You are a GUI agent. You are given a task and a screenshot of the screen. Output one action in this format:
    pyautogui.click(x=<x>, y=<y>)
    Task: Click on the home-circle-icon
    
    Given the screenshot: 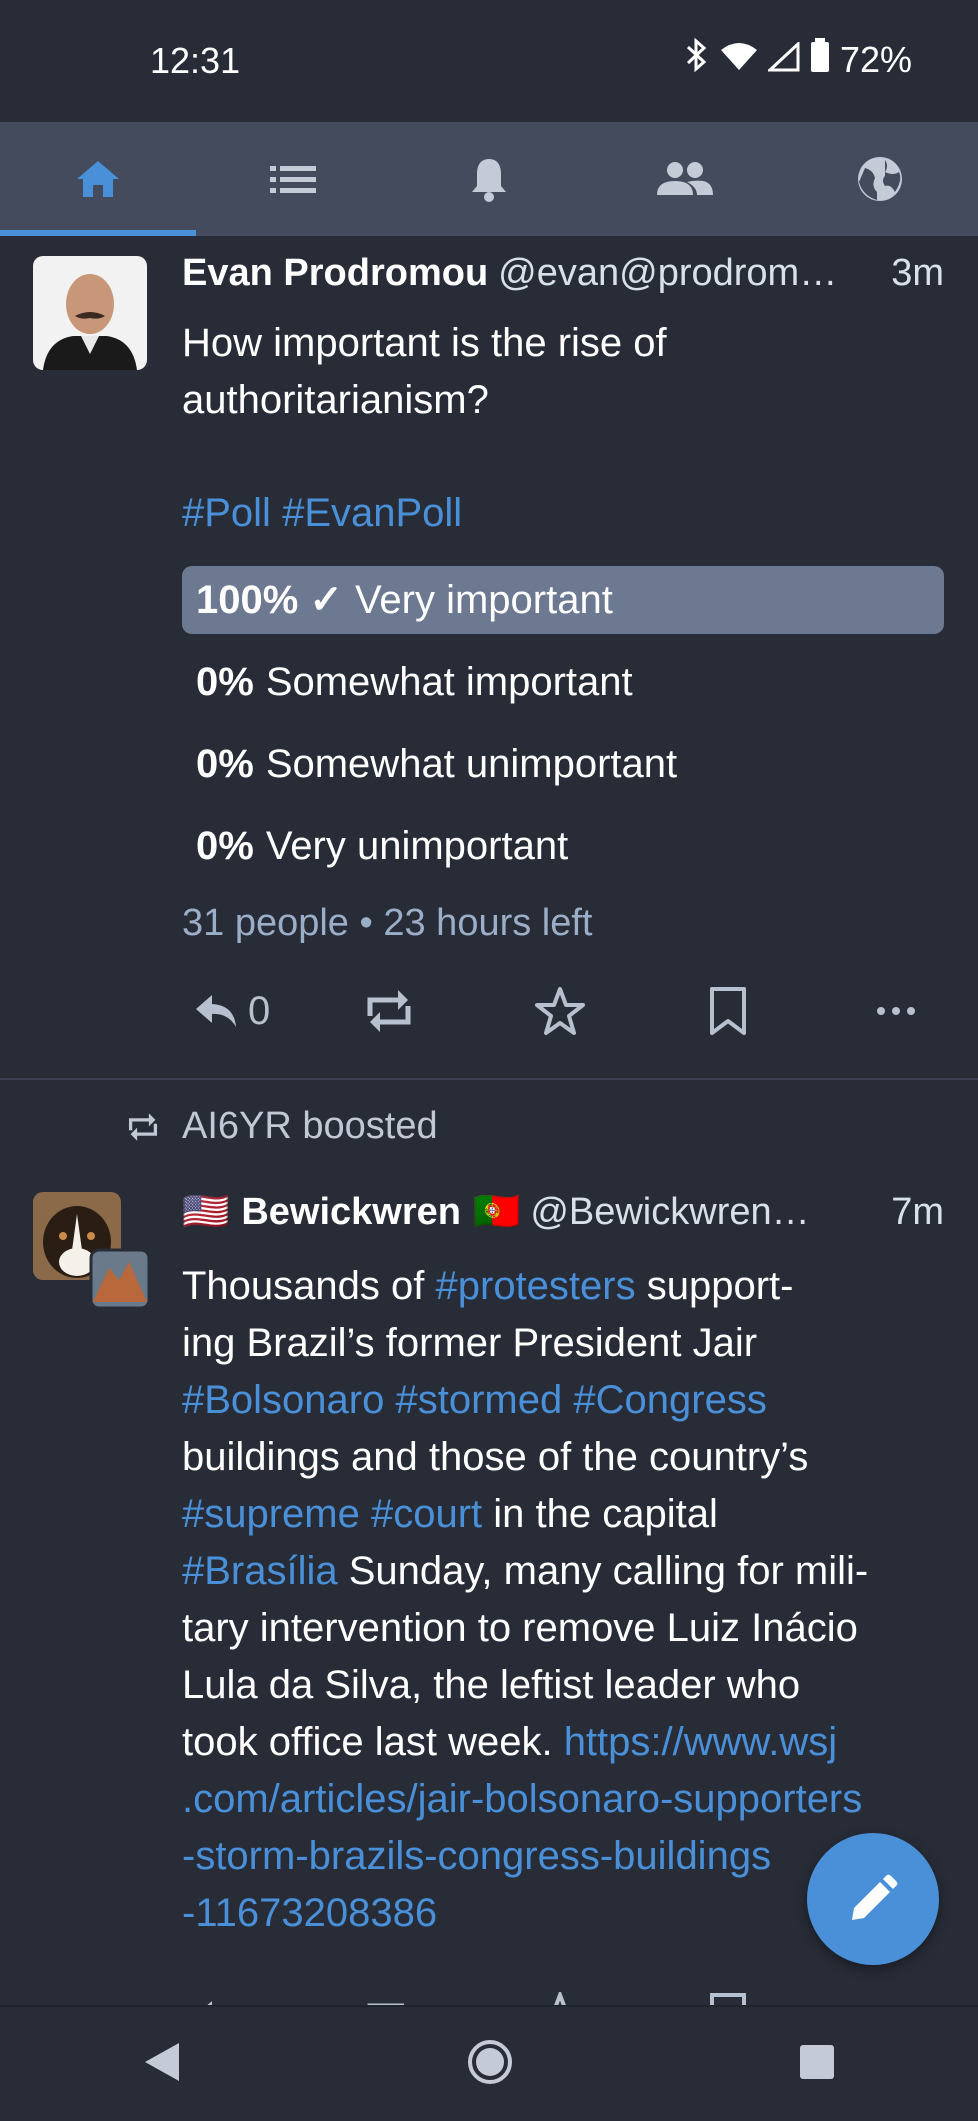 What is the action you would take?
    pyautogui.click(x=490, y=2061)
    